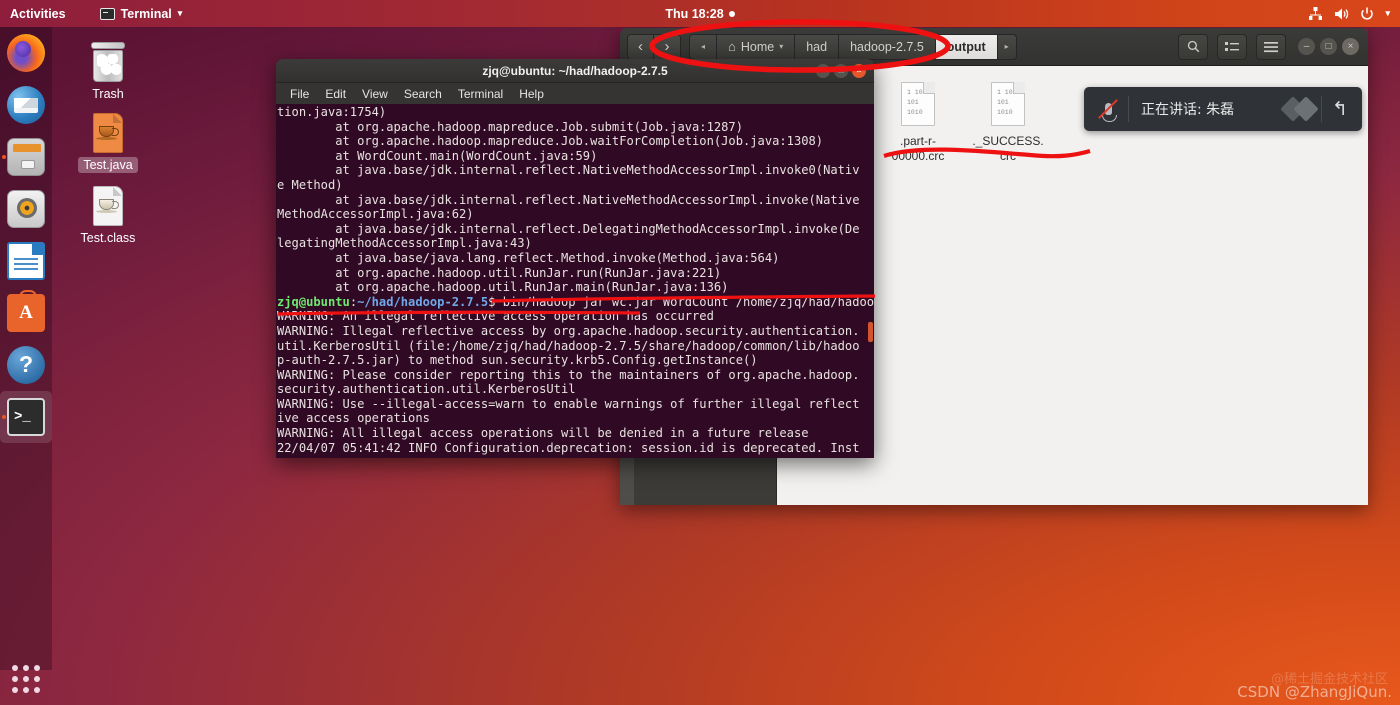  I want to click on prompt-user: zjq@ubuntu, so click(313, 301).